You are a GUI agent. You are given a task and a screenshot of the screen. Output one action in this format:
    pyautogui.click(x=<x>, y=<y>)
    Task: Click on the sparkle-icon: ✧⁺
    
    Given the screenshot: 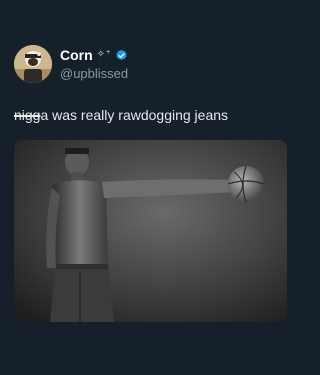 What is the action you would take?
    pyautogui.click(x=104, y=54)
    